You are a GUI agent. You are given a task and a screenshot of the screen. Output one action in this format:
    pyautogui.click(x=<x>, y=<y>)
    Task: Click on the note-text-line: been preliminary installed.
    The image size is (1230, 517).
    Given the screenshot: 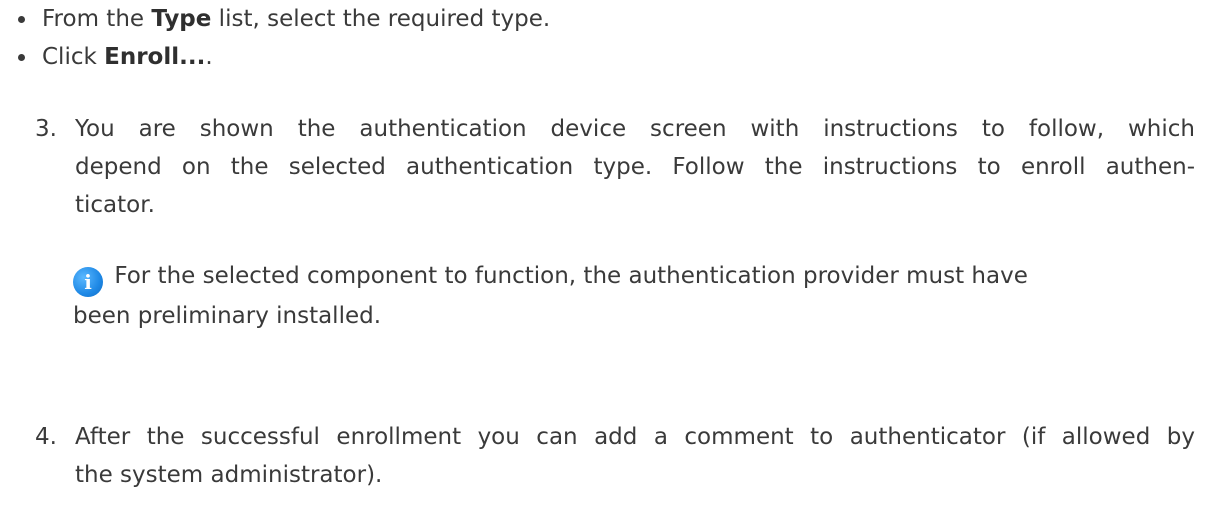 What is the action you would take?
    pyautogui.click(x=227, y=316)
    